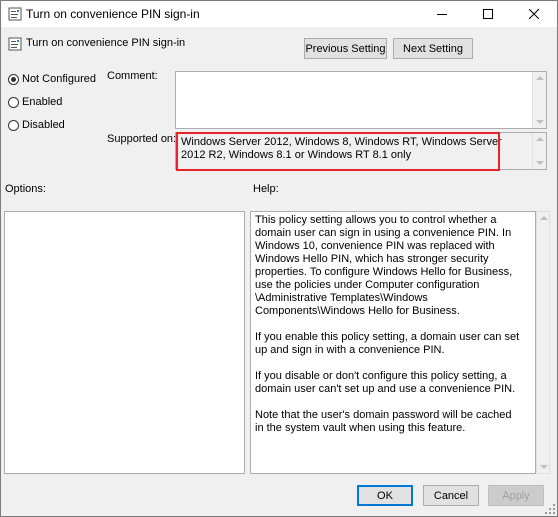 This screenshot has height=517, width=558. I want to click on title-bar: Turn on convenience PIN sign-in, so click(279, 14).